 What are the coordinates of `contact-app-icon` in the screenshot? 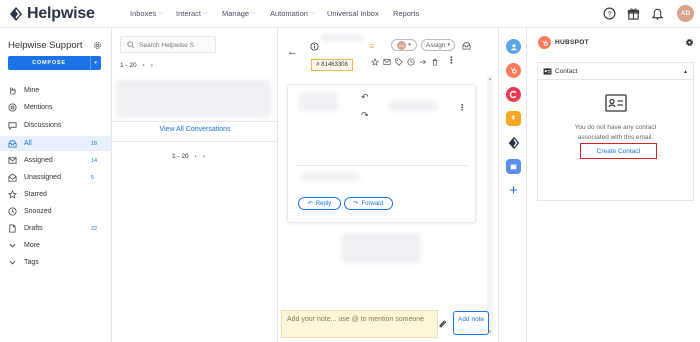 It's located at (513, 46).